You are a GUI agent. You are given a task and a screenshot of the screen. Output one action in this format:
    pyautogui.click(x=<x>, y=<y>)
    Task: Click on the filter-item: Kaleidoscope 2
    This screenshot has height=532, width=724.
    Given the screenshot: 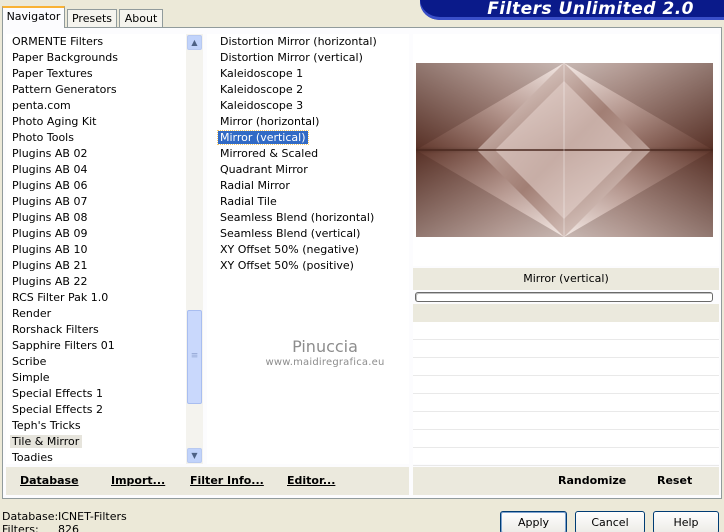 What is the action you would take?
    pyautogui.click(x=308, y=90)
    